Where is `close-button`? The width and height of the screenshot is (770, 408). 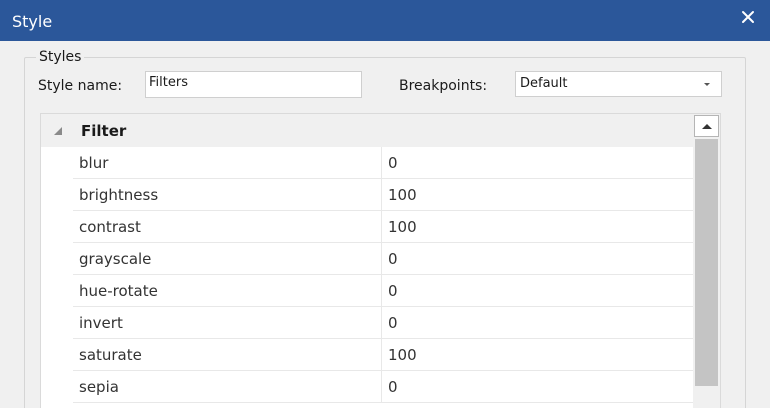 close-button is located at coordinates (748, 17).